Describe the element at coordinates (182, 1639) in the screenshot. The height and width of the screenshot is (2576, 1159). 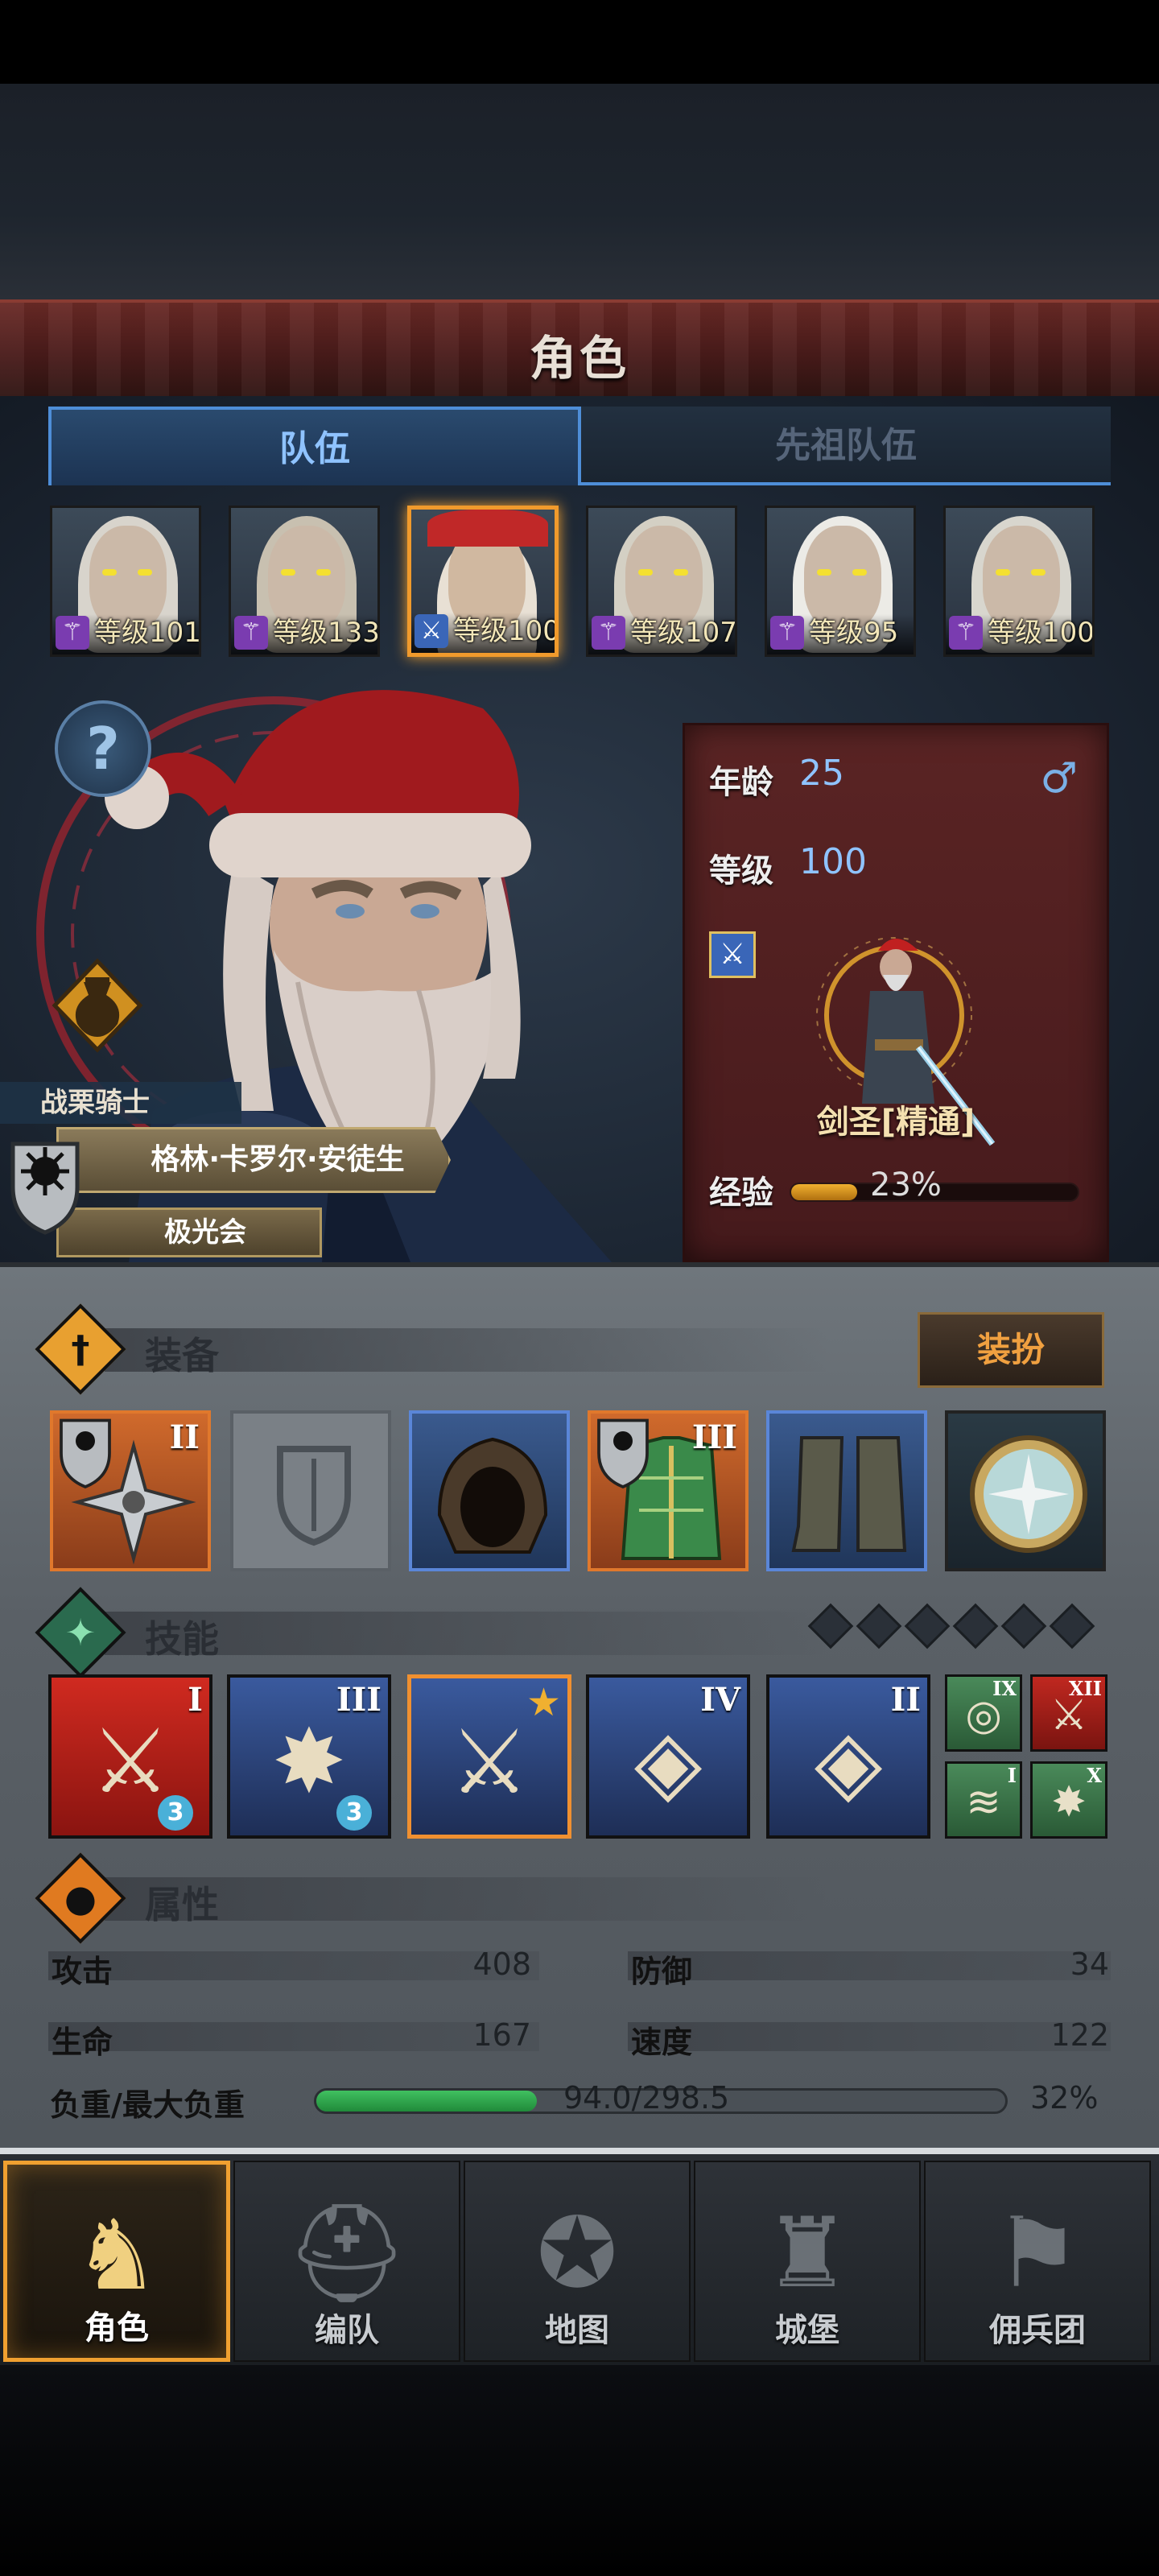
I see `skills-title: 技能` at that location.